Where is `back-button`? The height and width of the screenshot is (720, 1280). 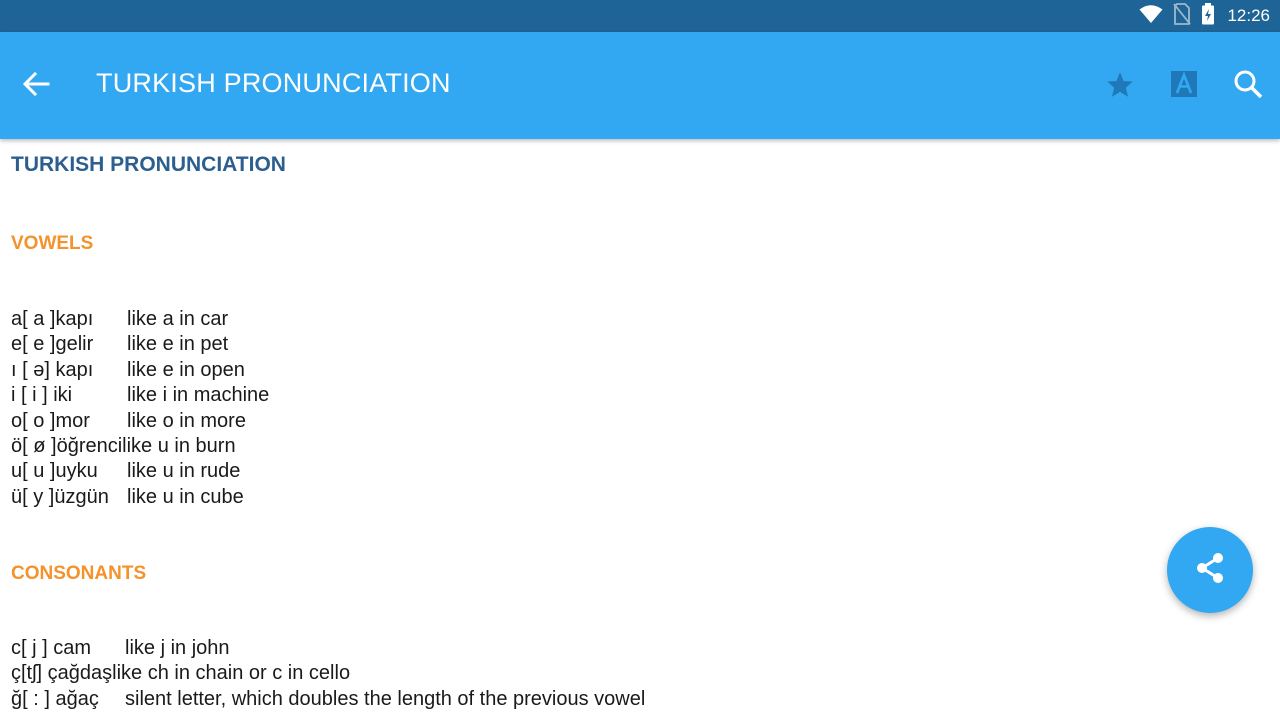 back-button is located at coordinates (36, 86).